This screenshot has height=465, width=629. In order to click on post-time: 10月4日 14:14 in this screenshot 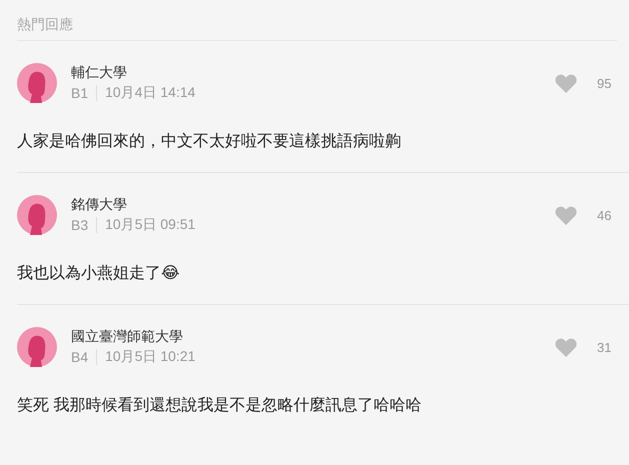, I will do `click(150, 93)`.